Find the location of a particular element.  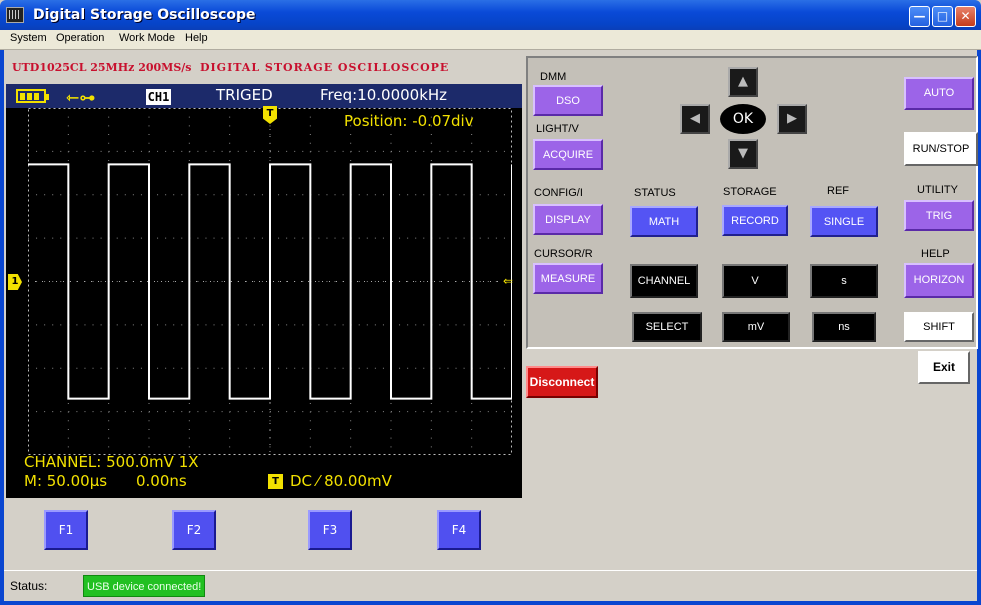

storage-label: STORAGE is located at coordinates (750, 192).